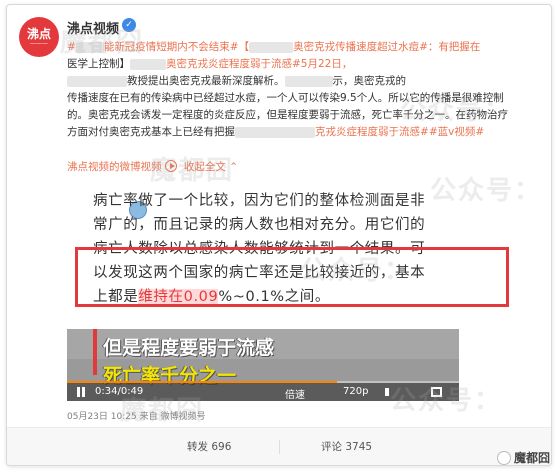 This screenshot has height=472, width=560. I want to click on post-meta: 05月23日 10:25 来自 微博视频号, so click(136, 417).